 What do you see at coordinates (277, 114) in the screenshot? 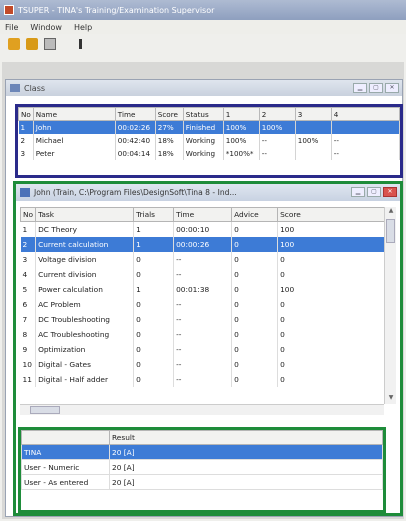
I see `col-header: 2` at bounding box center [277, 114].